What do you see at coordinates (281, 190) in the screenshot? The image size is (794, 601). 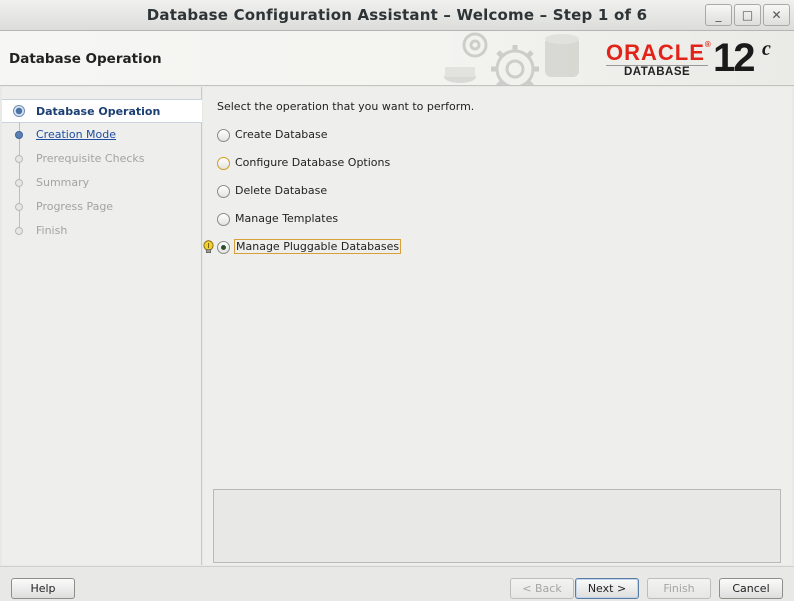 I see `option-label: Delete Database` at bounding box center [281, 190].